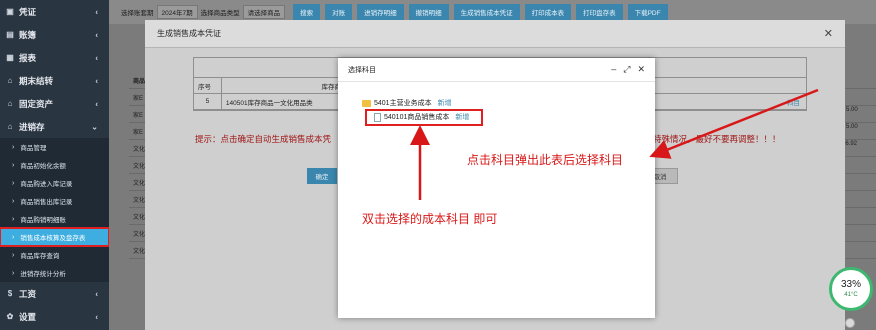 The width and height of the screenshot is (876, 330). Describe the element at coordinates (850, 323) in the screenshot. I see `tray-icon` at that location.